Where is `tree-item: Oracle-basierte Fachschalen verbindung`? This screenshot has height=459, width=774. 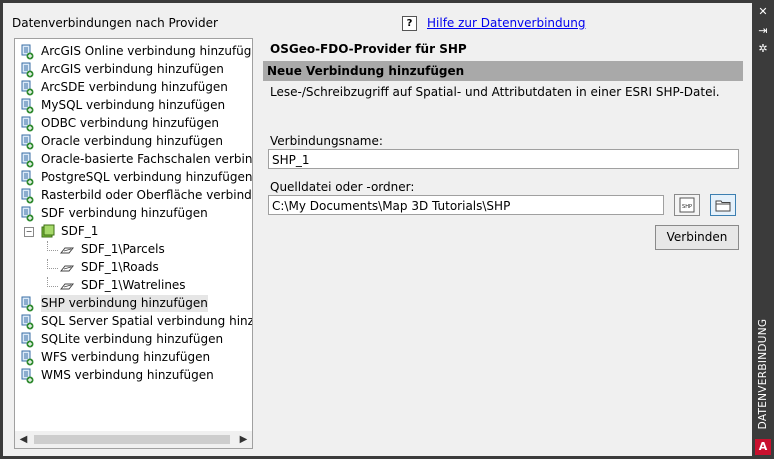
tree-item: Oracle-basierte Fachschalen verbindung is located at coordinates (133, 159).